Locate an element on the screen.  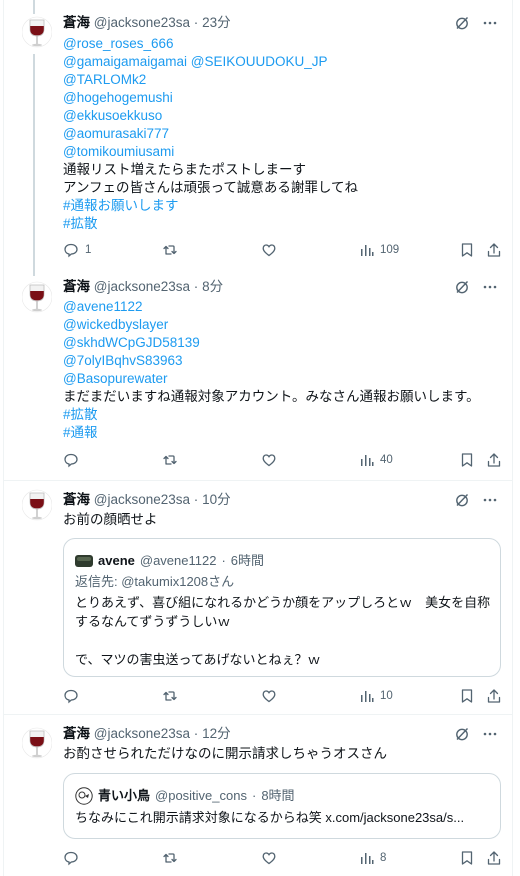
quoted-timestamp: 6時間 is located at coordinates (247, 561).